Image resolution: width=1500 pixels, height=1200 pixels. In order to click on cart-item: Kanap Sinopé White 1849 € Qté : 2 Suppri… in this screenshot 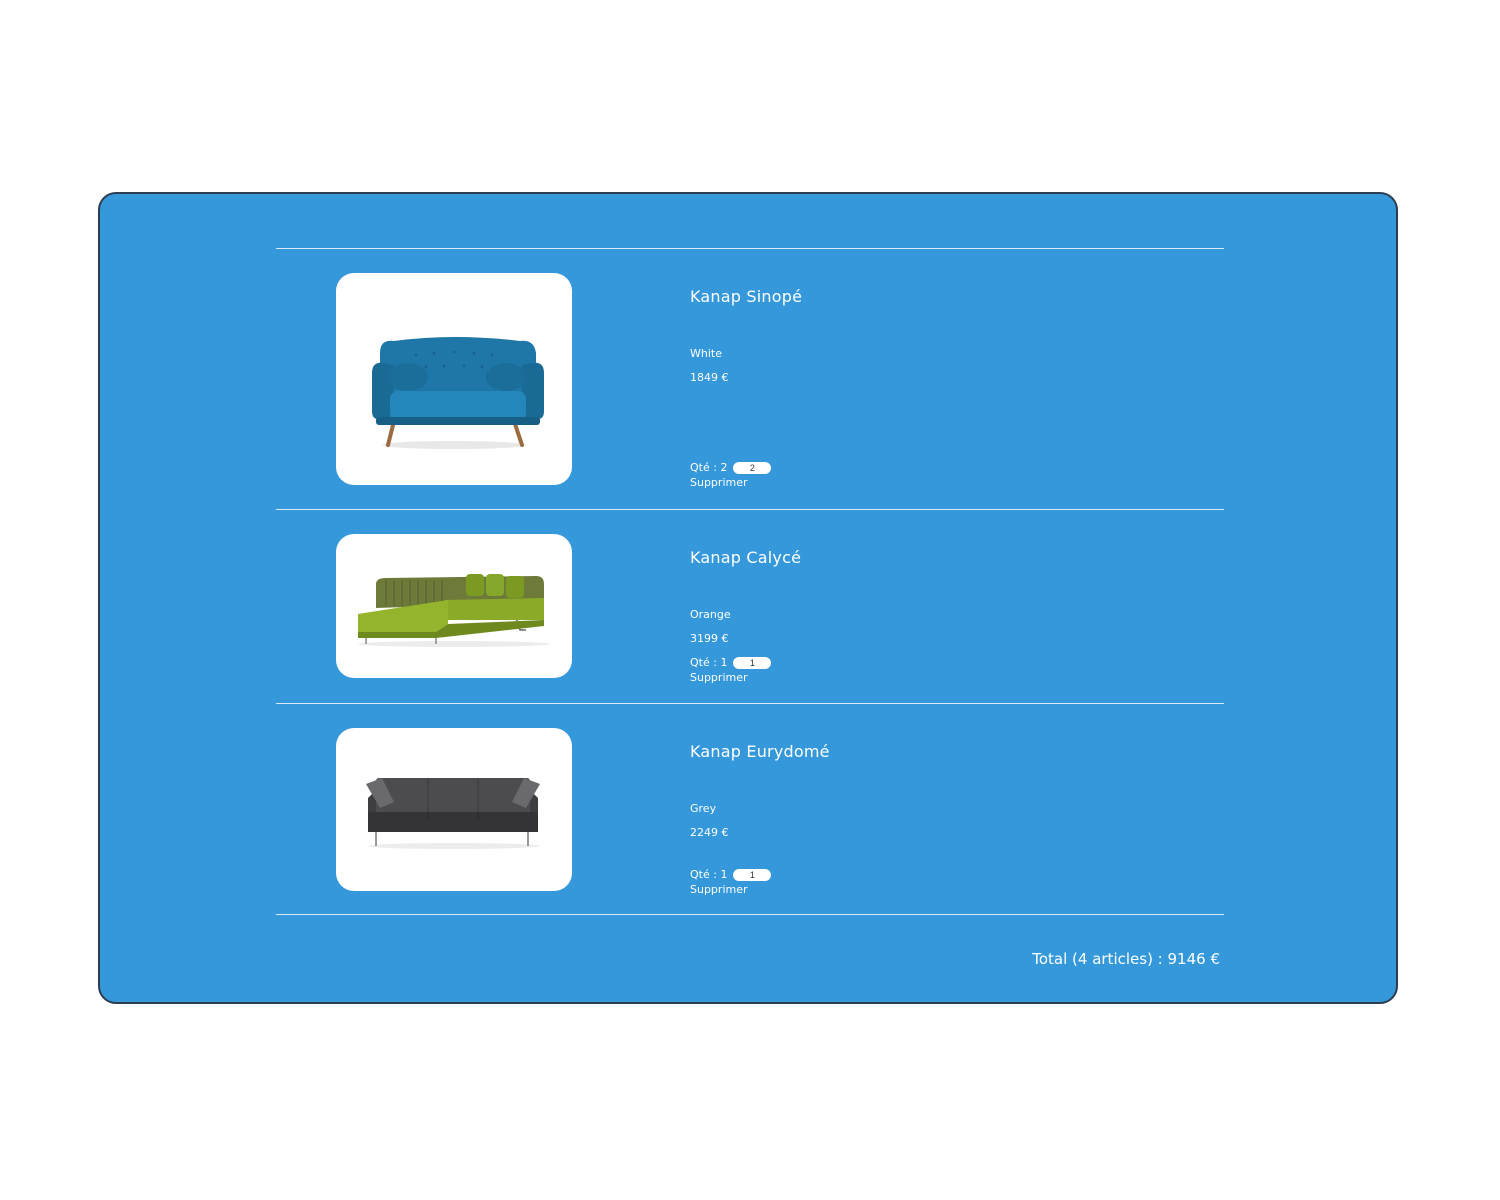, I will do `click(750, 379)`.